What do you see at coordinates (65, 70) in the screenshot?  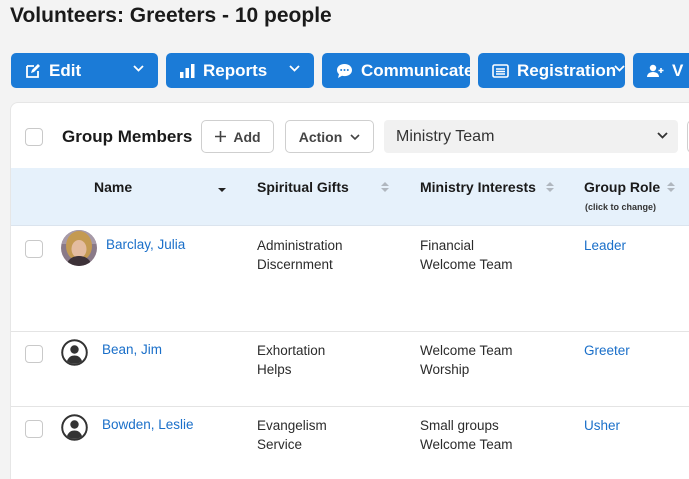 I see `edit-button-label: Edit` at bounding box center [65, 70].